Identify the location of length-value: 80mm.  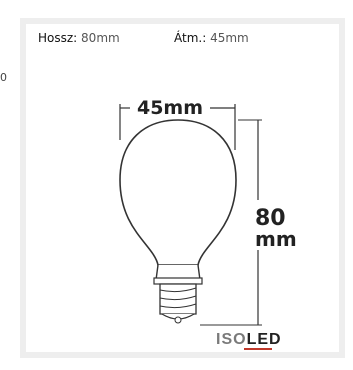
(100, 38).